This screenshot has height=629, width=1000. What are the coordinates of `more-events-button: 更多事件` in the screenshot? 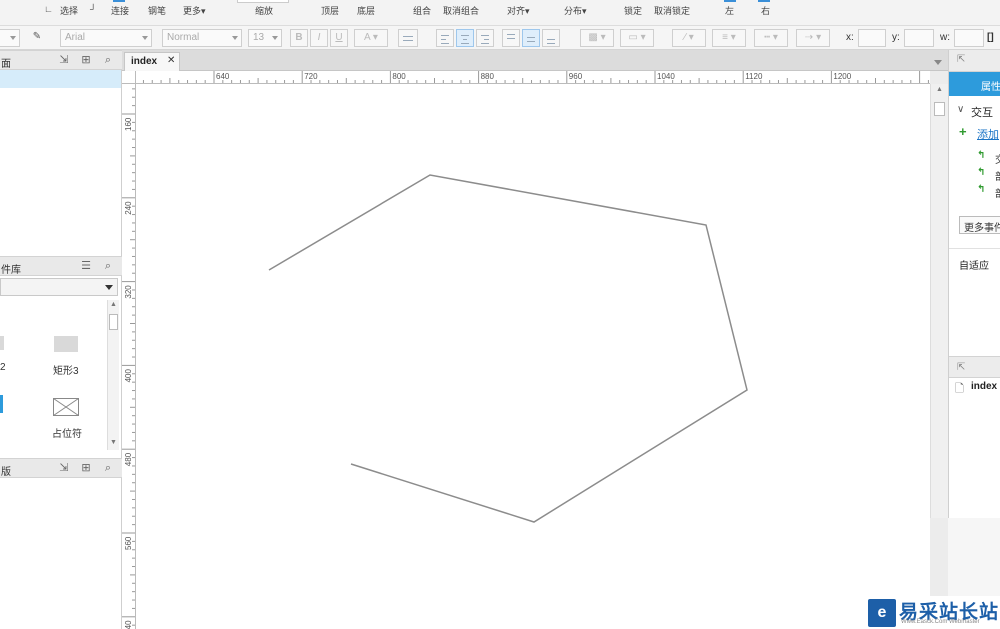 It's located at (979, 225).